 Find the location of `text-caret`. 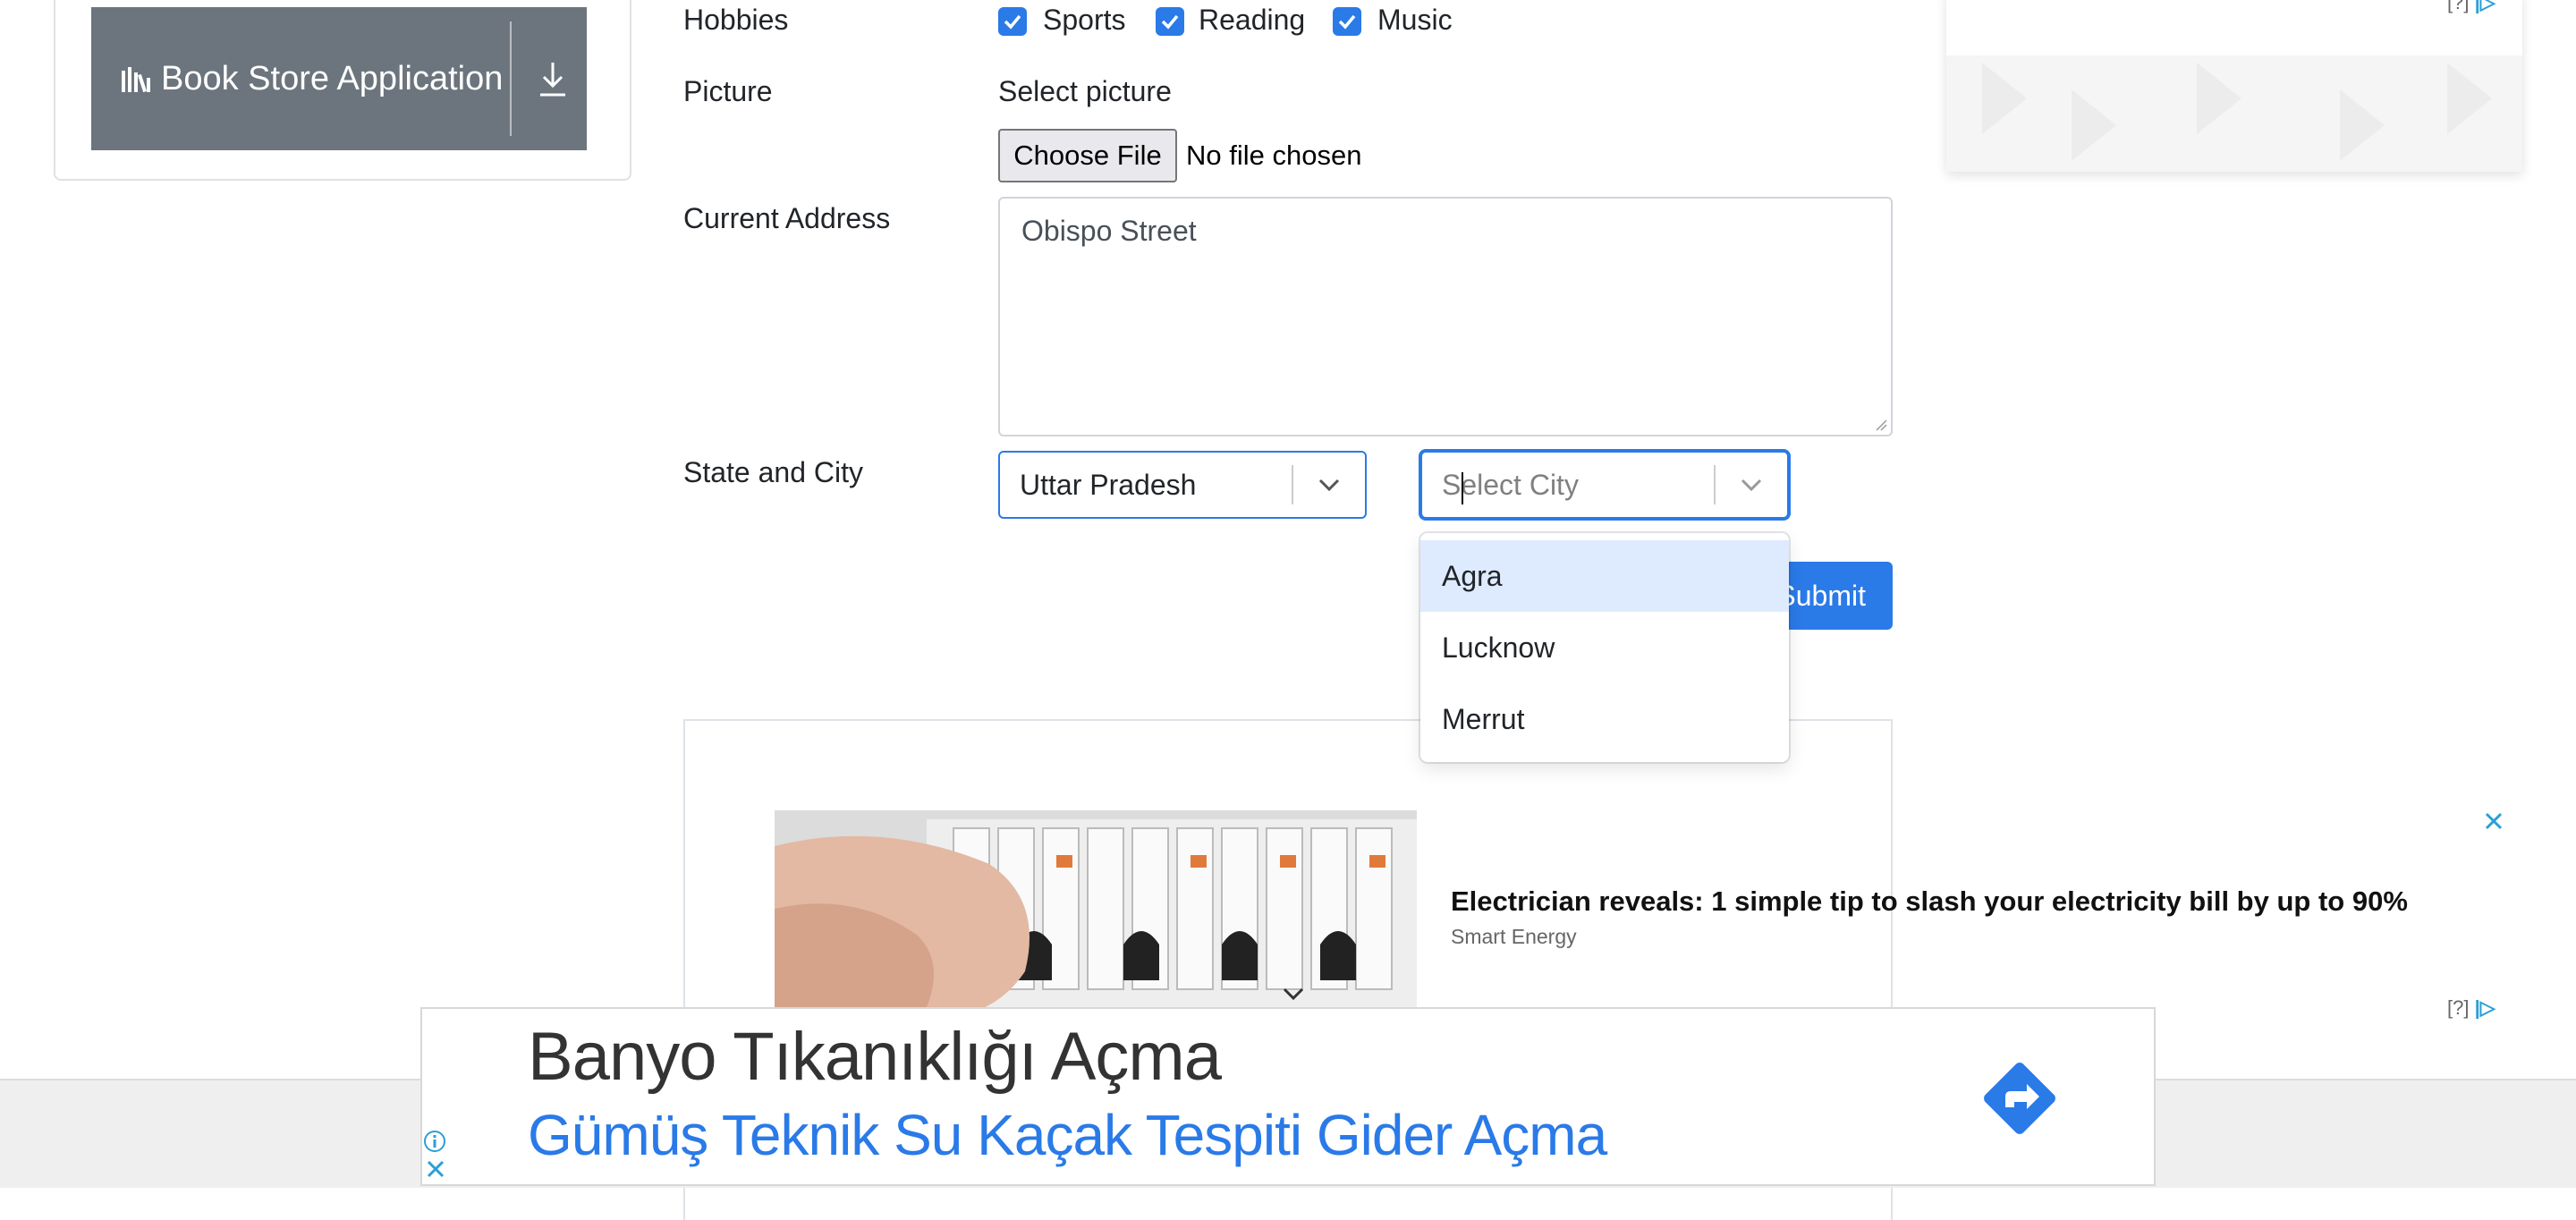

text-caret is located at coordinates (1462, 488).